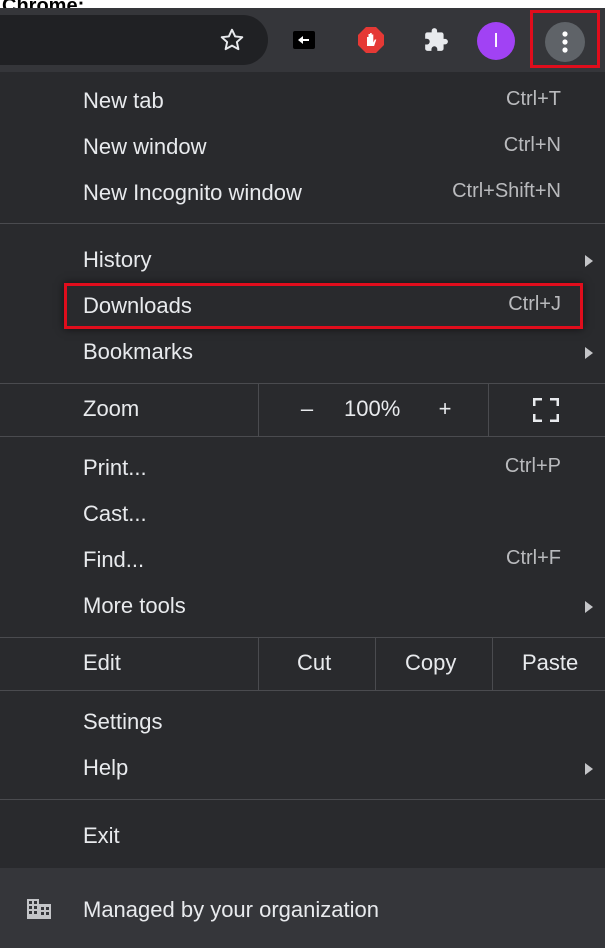 Image resolution: width=605 pixels, height=948 pixels. What do you see at coordinates (302, 4) in the screenshot?
I see `page-caption: Chrome:` at bounding box center [302, 4].